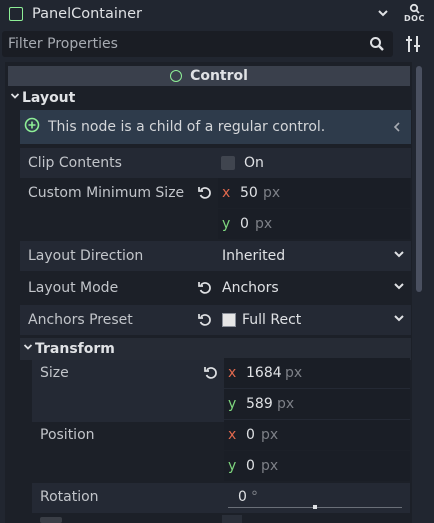 The image size is (434, 523). Describe the element at coordinates (197, 14) in the screenshot. I see `node-selector: PanelContainer` at that location.